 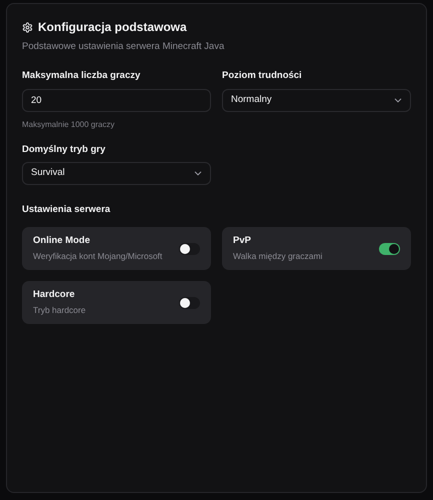 I want to click on setting-description: Walka między graczami, so click(x=277, y=256).